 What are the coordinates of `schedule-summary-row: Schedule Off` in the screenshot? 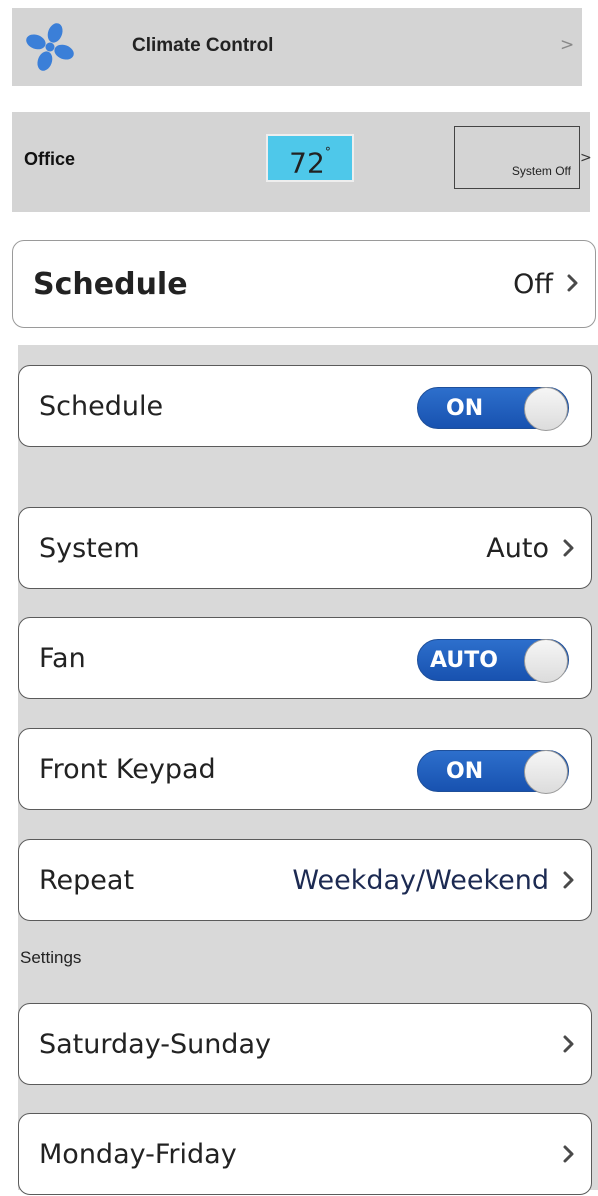 It's located at (304, 284).